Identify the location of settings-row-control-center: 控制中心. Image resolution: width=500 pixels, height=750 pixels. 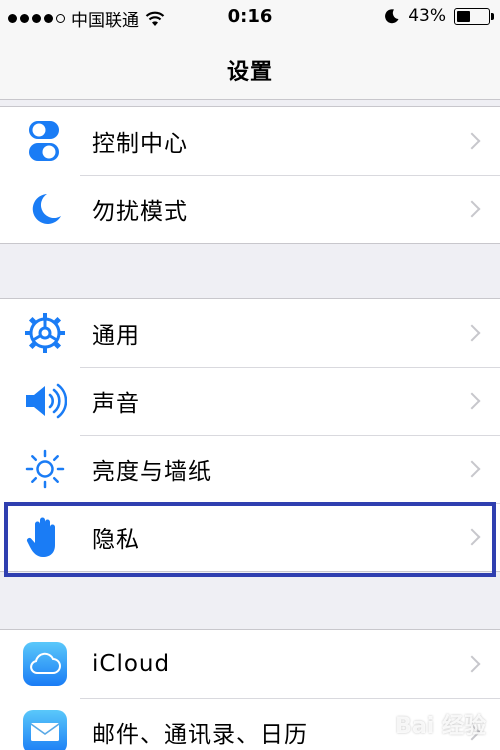
(250, 141).